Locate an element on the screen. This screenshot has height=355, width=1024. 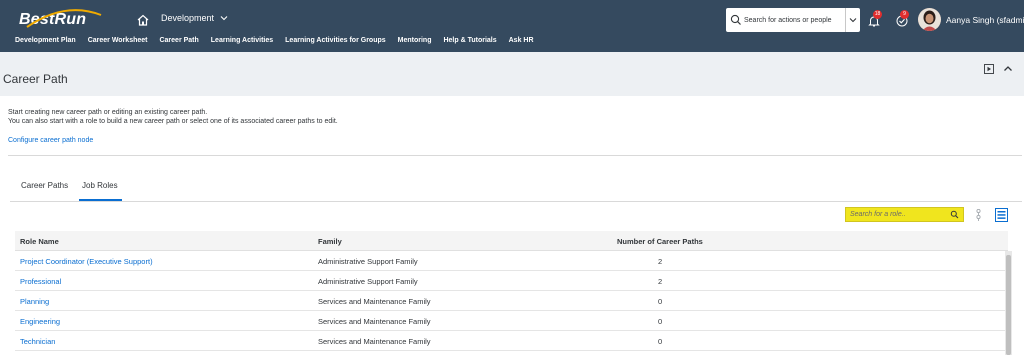
role-name-link: Project Coordinator (Executive Support) is located at coordinates (86, 261).